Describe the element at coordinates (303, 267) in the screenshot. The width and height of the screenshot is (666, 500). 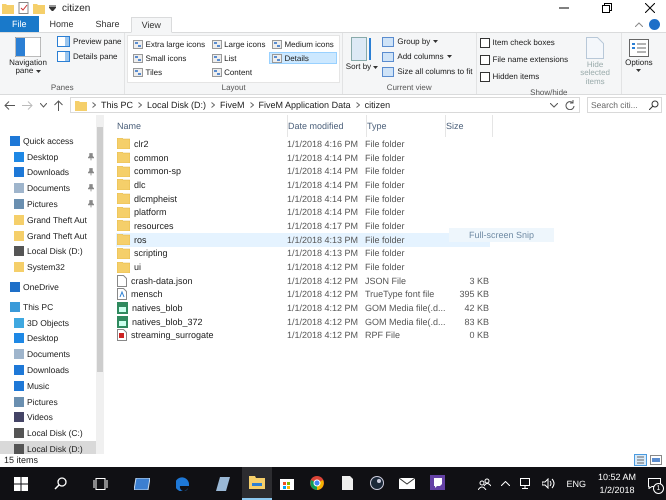
I see `file-row: ui 1/1/2018 4:12 PM File folder` at that location.